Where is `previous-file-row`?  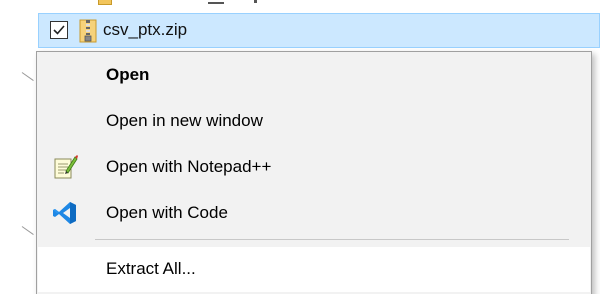
previous-file-row is located at coordinates (319, 3).